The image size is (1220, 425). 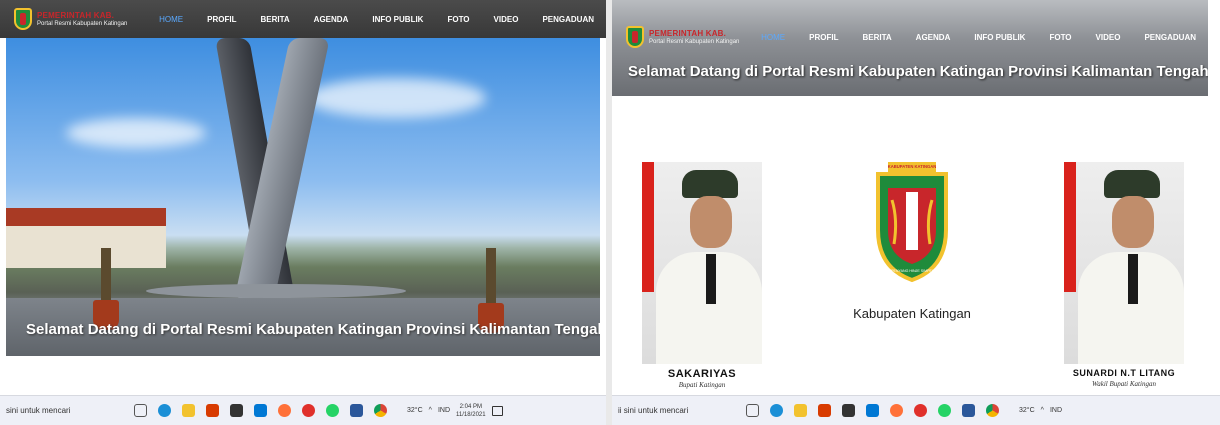 I want to click on emblem-top-text: KABUPATEN KATINGAN, so click(x=912, y=166).